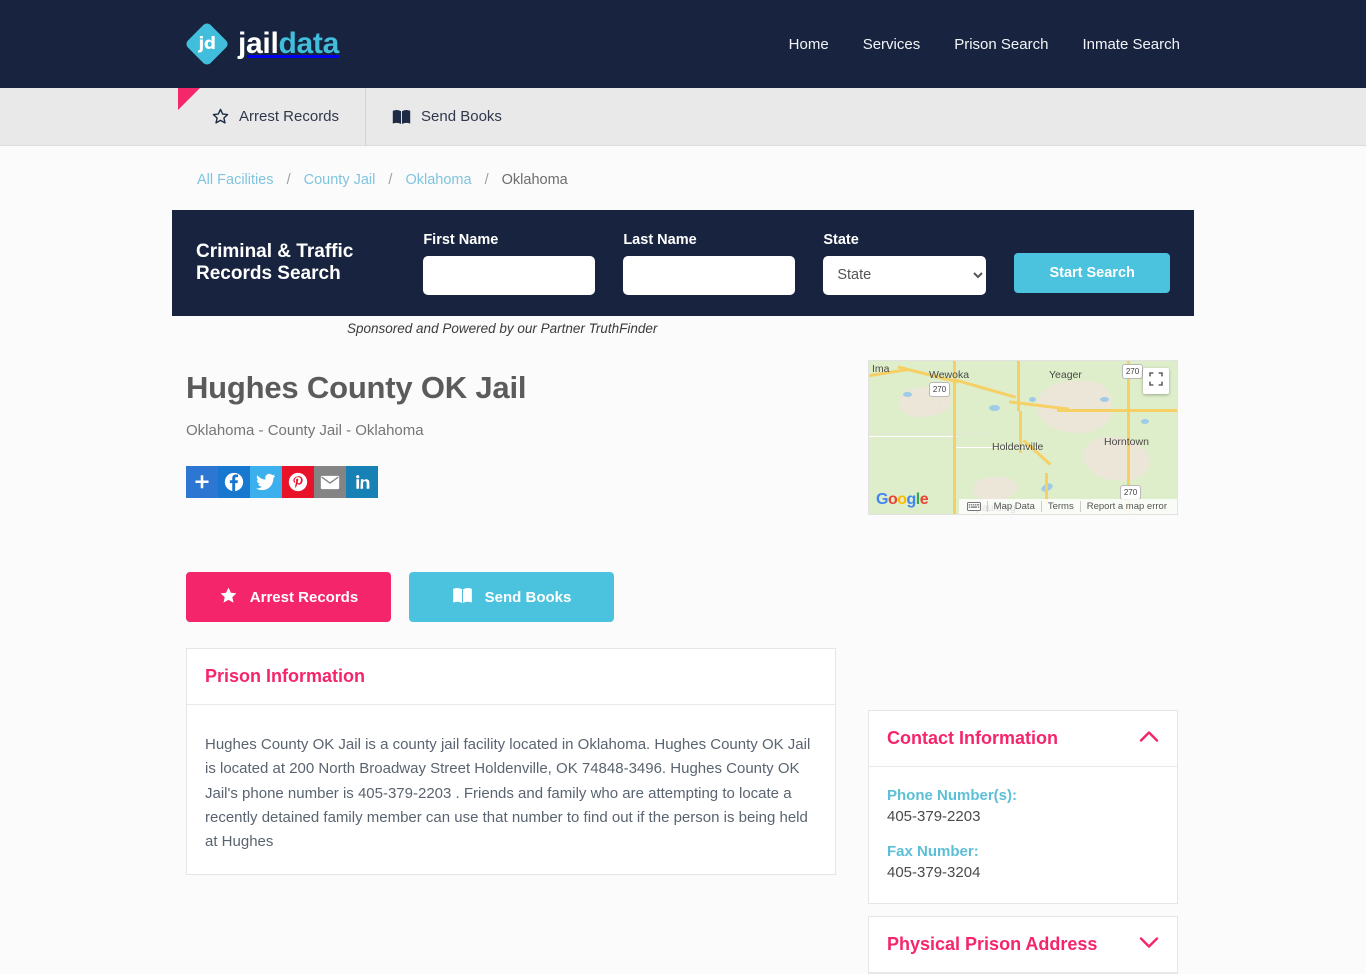  I want to click on prison-information-header: Prison Information, so click(511, 677).